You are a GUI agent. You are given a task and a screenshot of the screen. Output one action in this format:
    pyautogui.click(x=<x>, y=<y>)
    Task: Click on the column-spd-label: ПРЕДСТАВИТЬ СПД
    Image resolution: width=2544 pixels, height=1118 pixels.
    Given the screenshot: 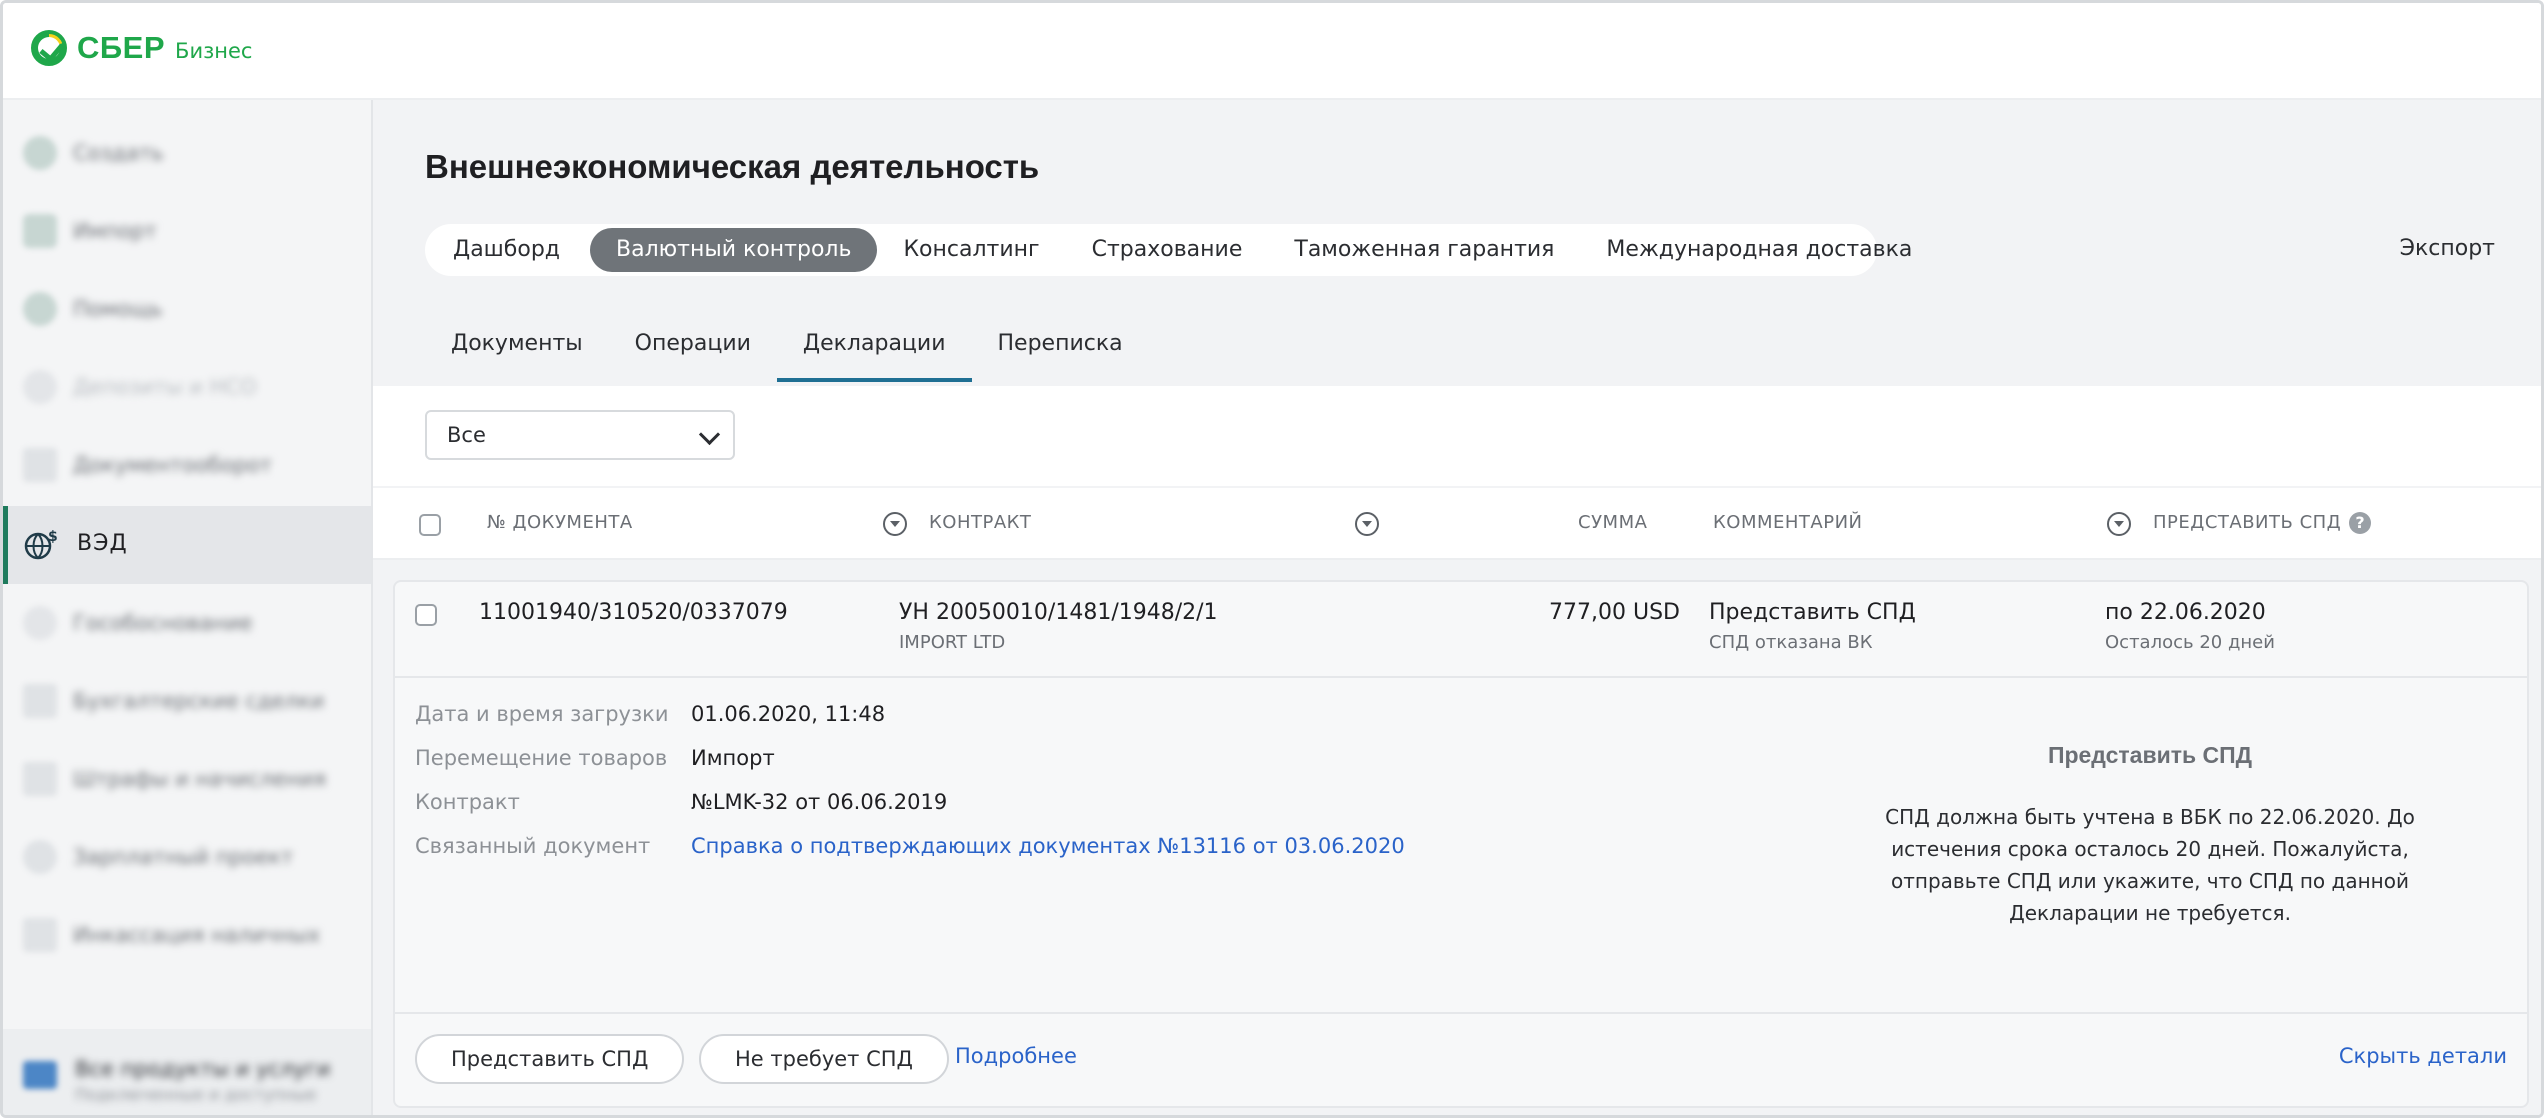 What is the action you would take?
    pyautogui.click(x=2247, y=522)
    